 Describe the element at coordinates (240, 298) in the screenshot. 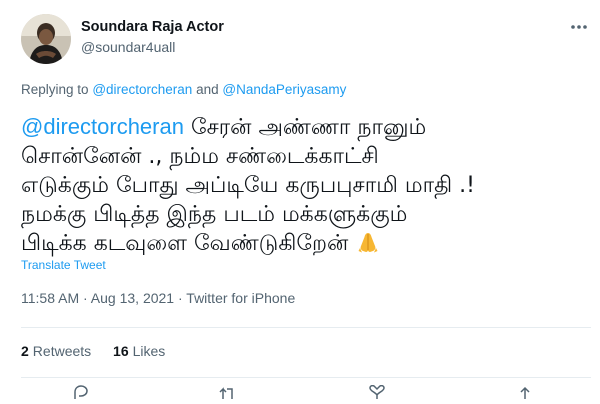

I see `tweet-source: Twitter for iPhone` at that location.